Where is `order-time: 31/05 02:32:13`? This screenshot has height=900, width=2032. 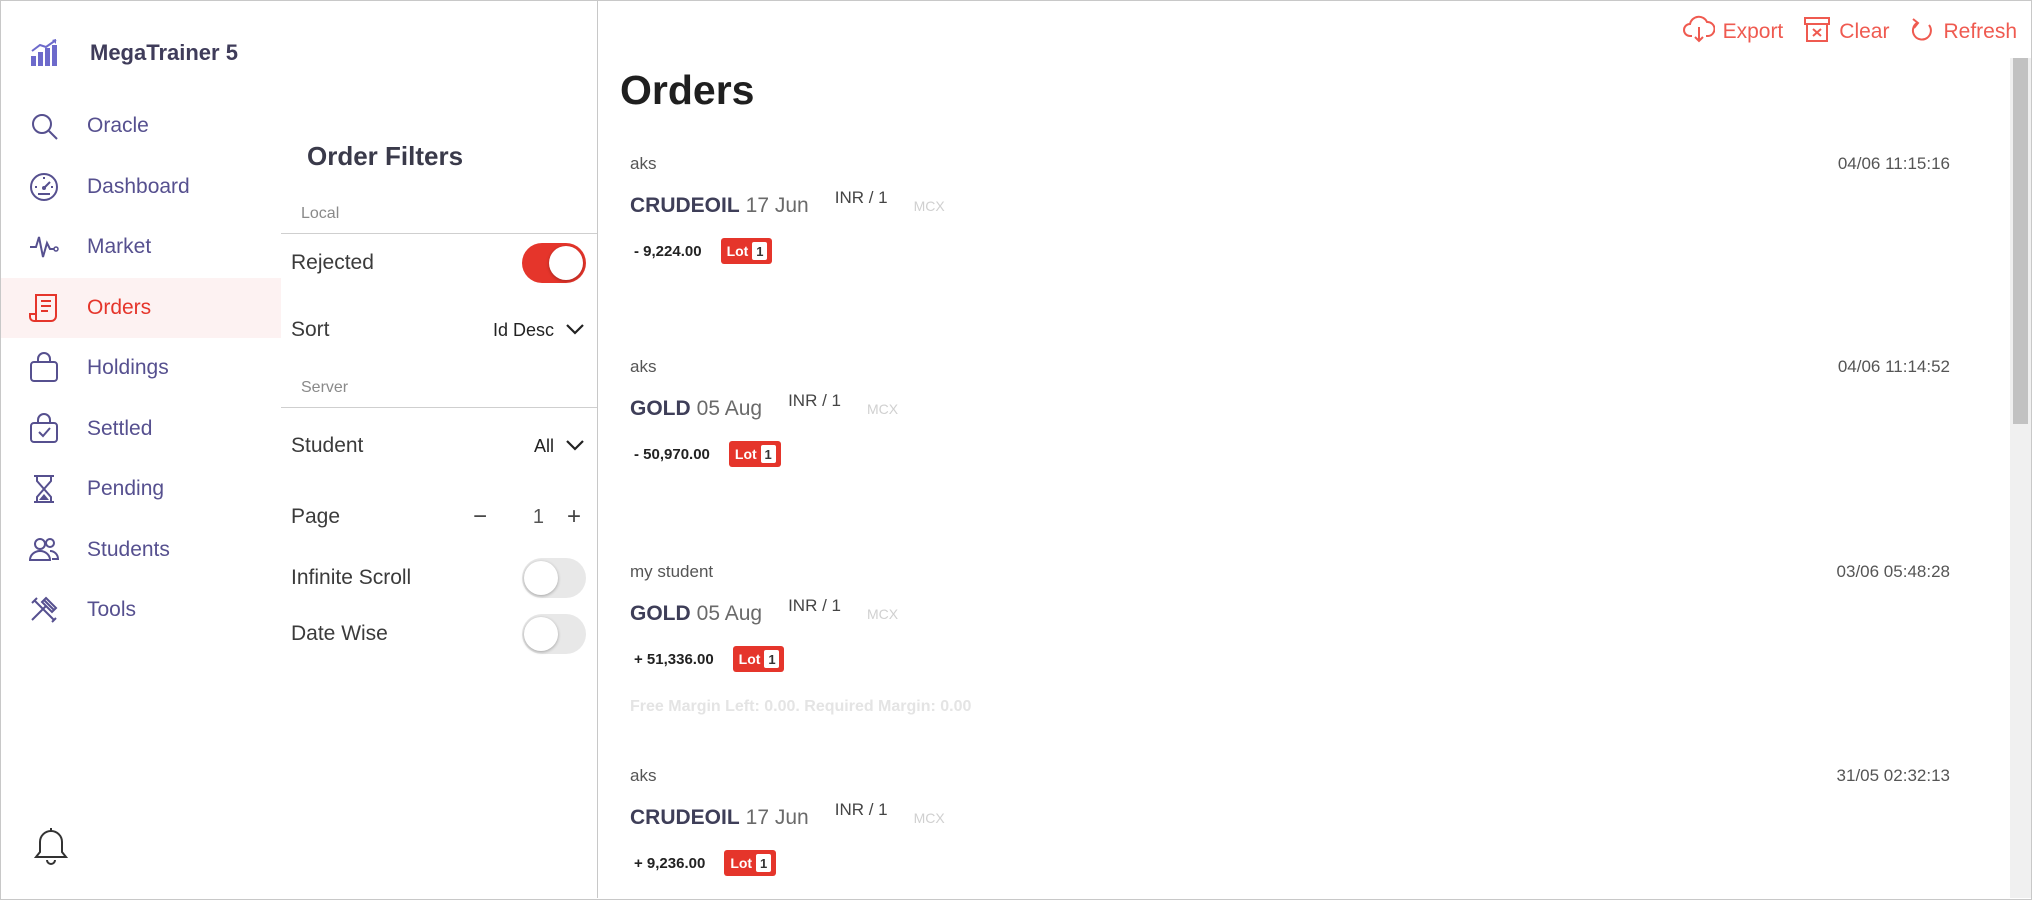
order-time: 31/05 02:32:13 is located at coordinates (1893, 775).